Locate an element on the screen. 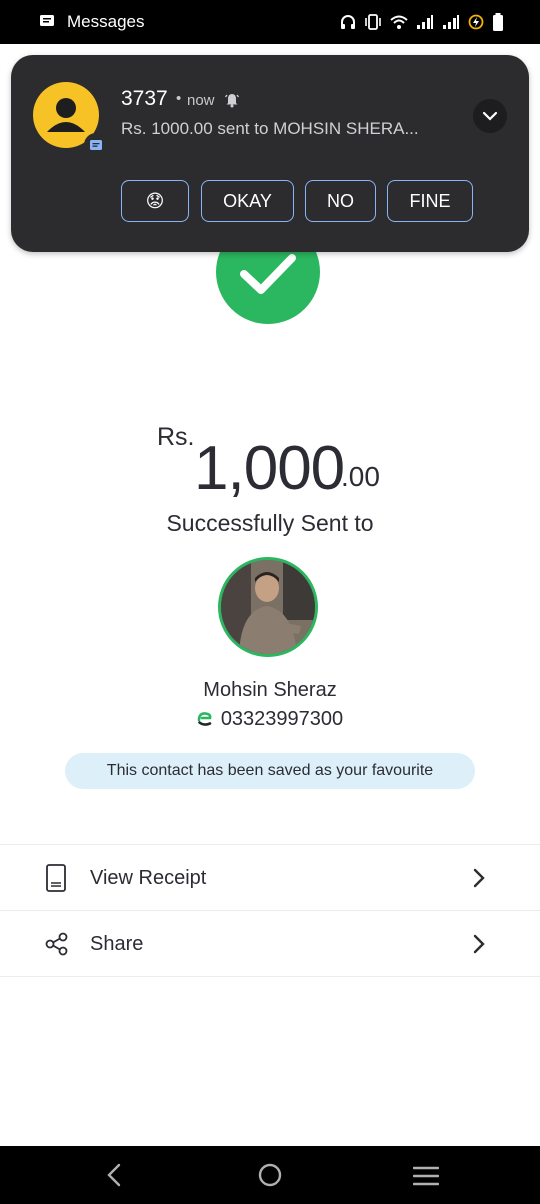 The image size is (540, 1204). recipient-avatar is located at coordinates (268, 607).